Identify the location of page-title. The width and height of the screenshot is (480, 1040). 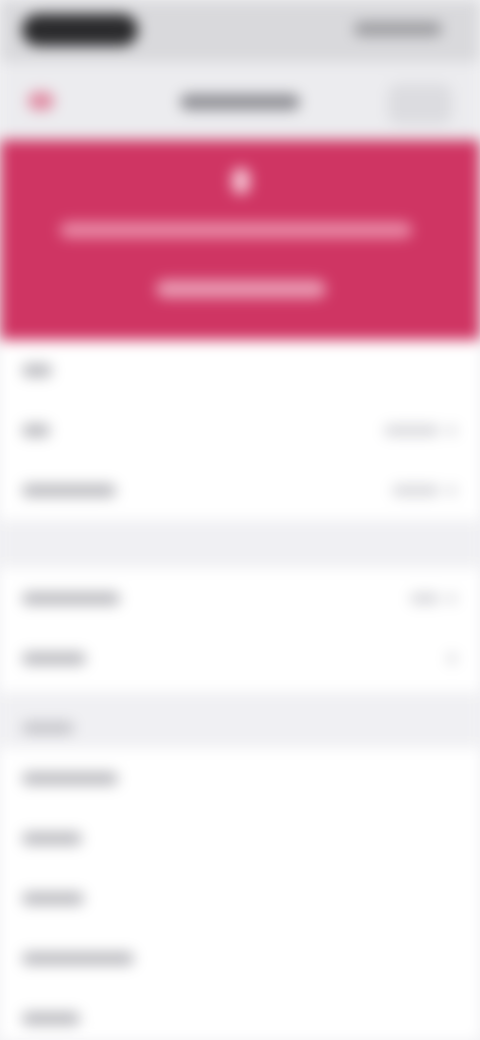
(240, 102).